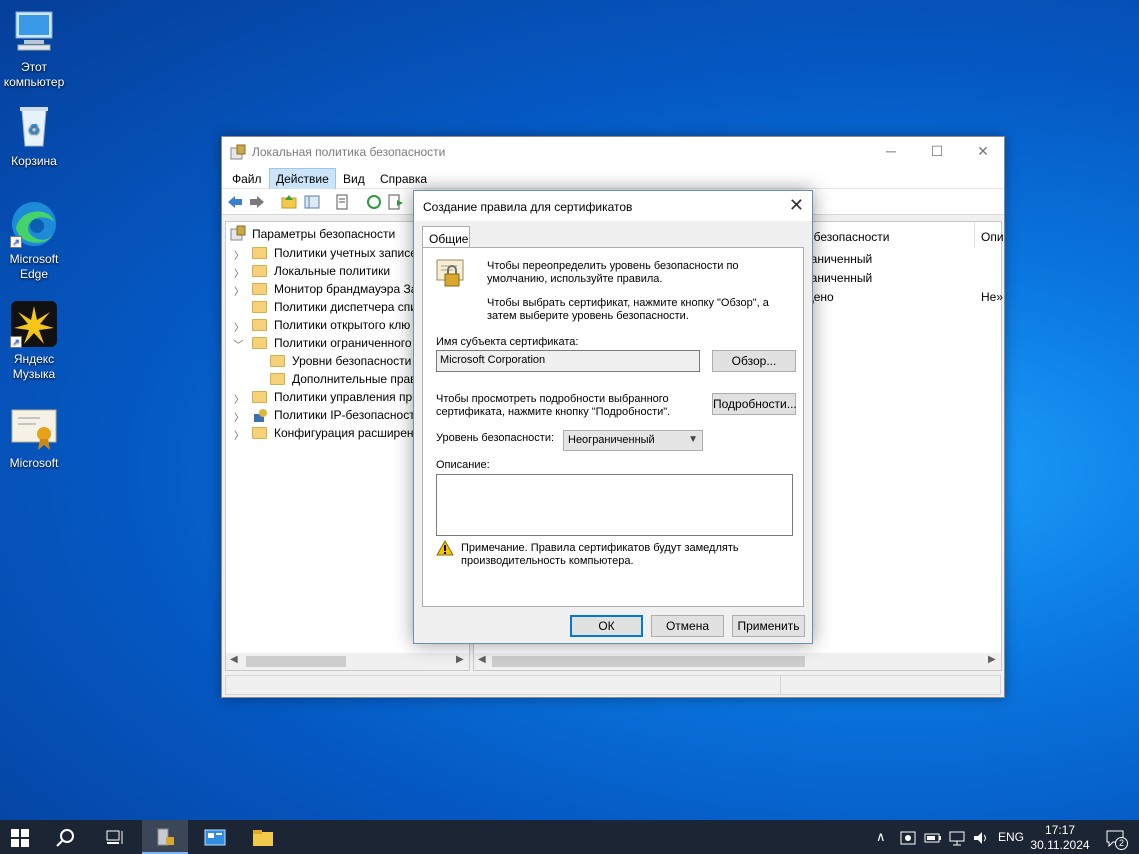 Image resolution: width=1139 pixels, height=854 pixels. Describe the element at coordinates (908, 838) in the screenshot. I see `security-center-icon` at that location.